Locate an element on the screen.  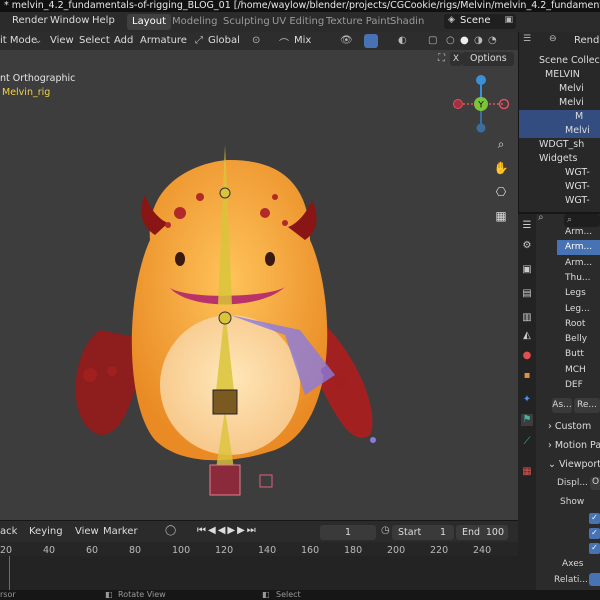
options-dropdown: Options is located at coordinates (488, 59).